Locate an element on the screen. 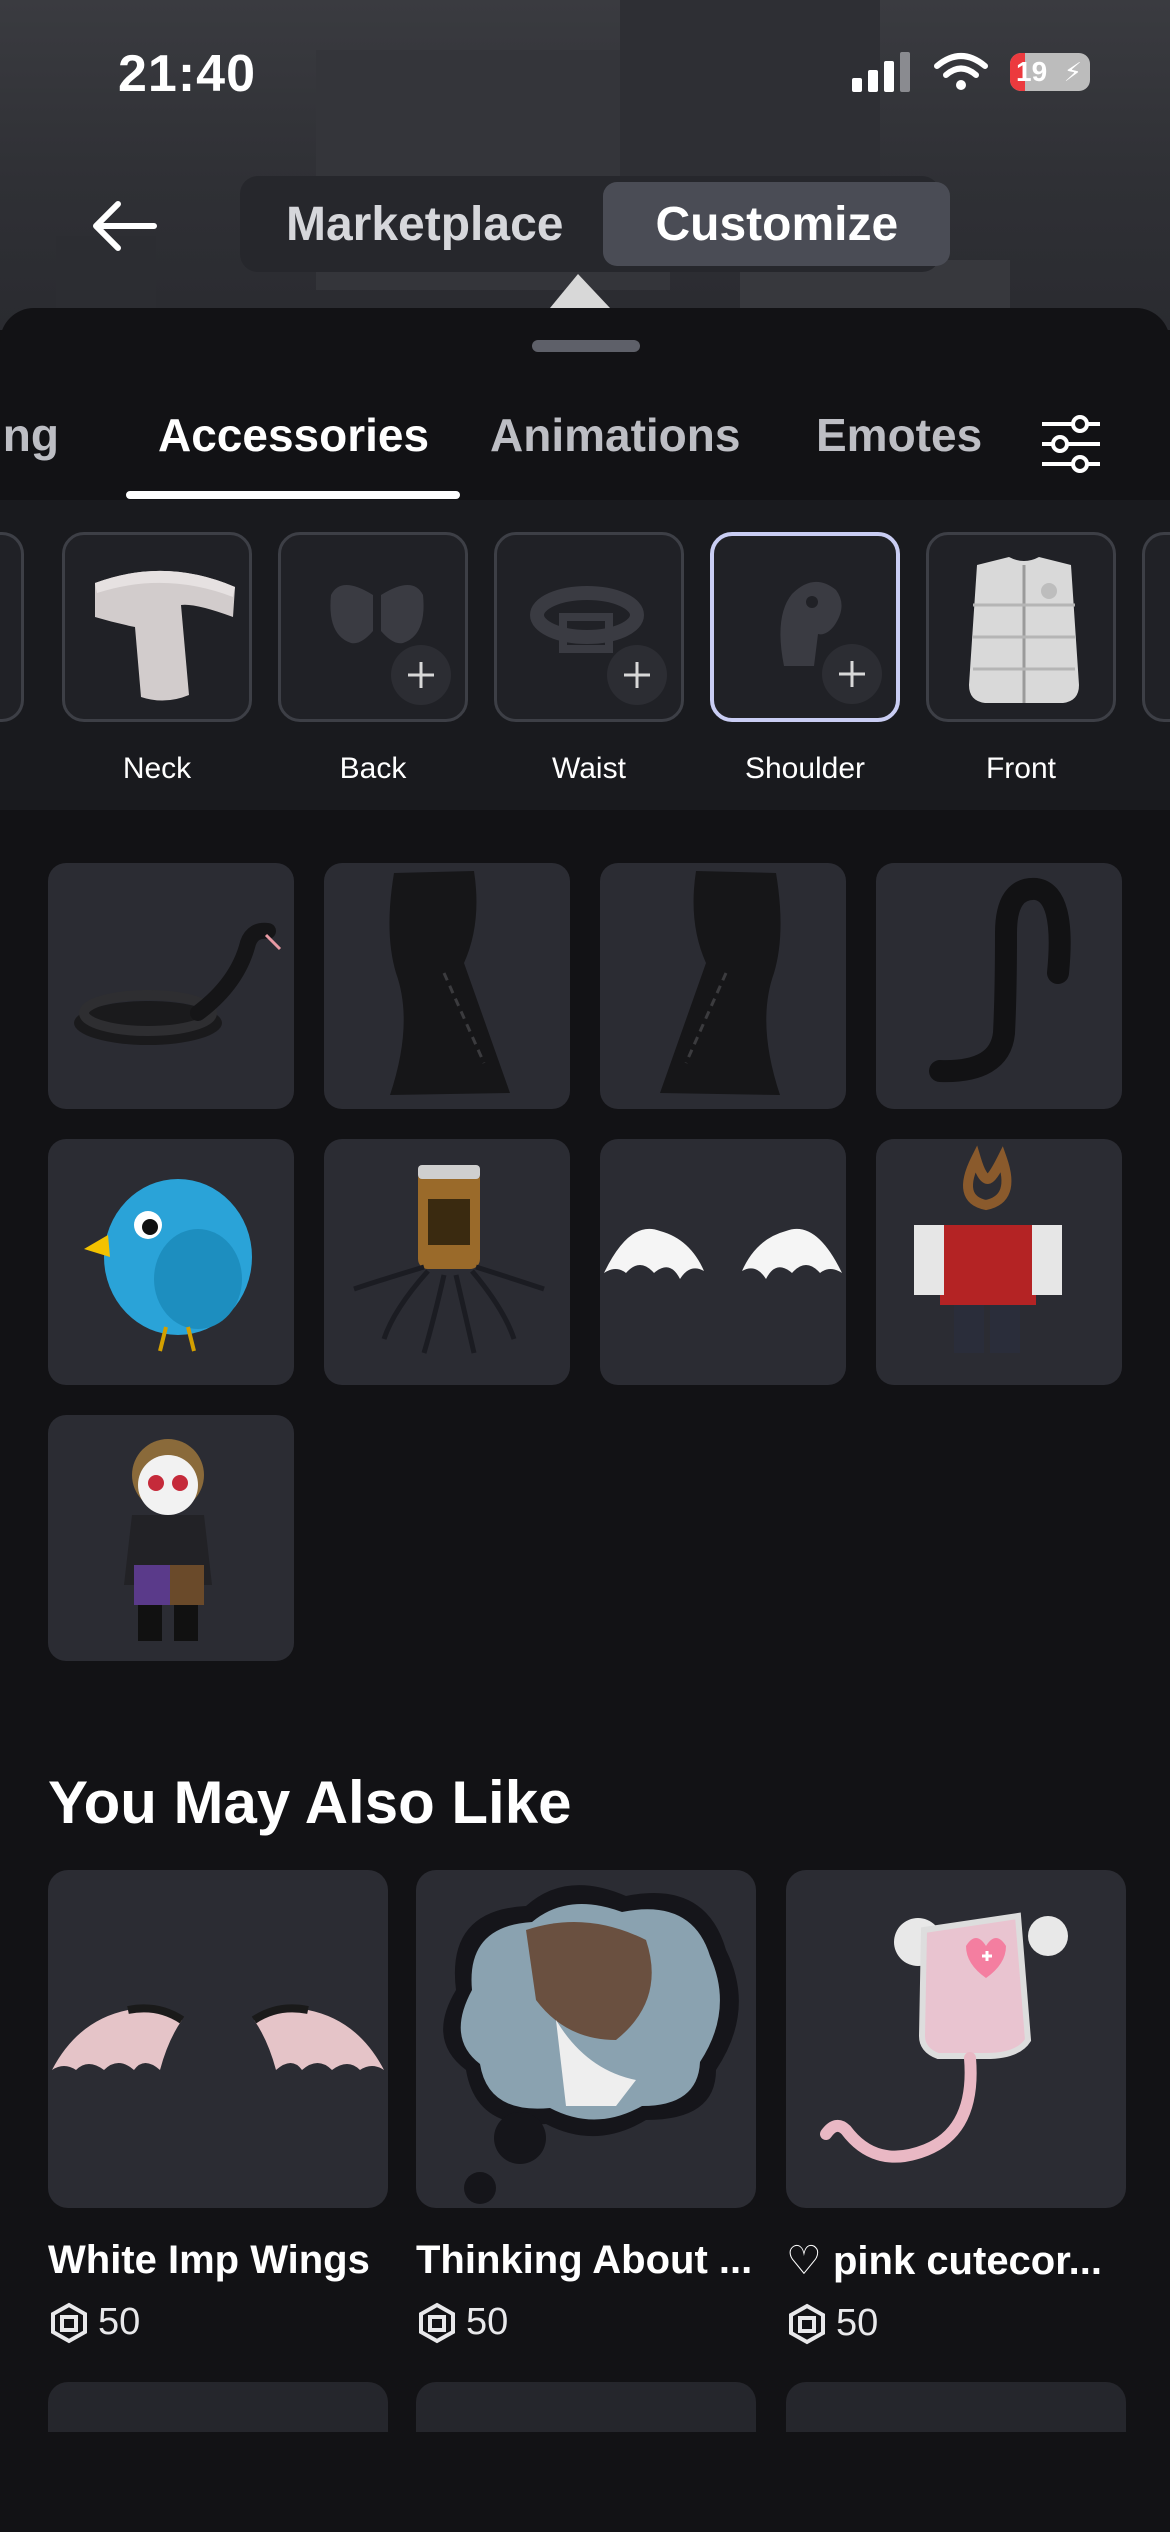 The image size is (1170, 2532). neck-scarf-icon is located at coordinates (165, 635).